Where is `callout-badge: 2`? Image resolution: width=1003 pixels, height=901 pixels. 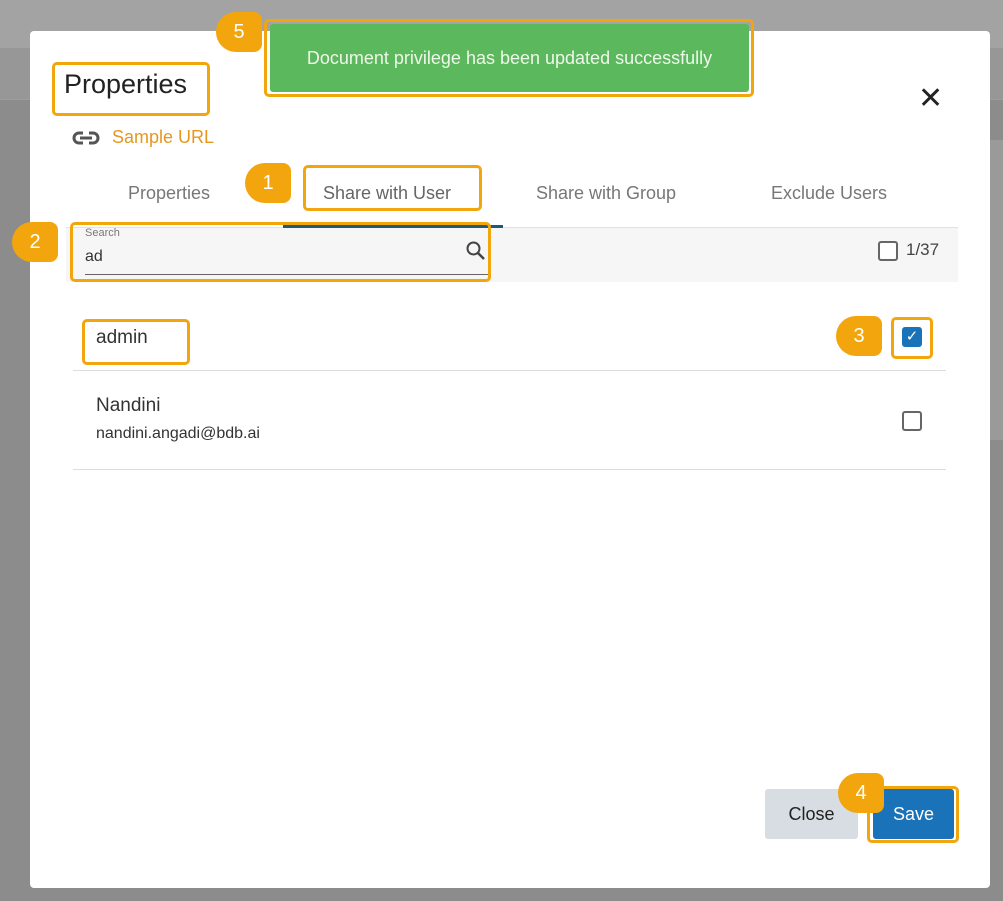 callout-badge: 2 is located at coordinates (35, 242).